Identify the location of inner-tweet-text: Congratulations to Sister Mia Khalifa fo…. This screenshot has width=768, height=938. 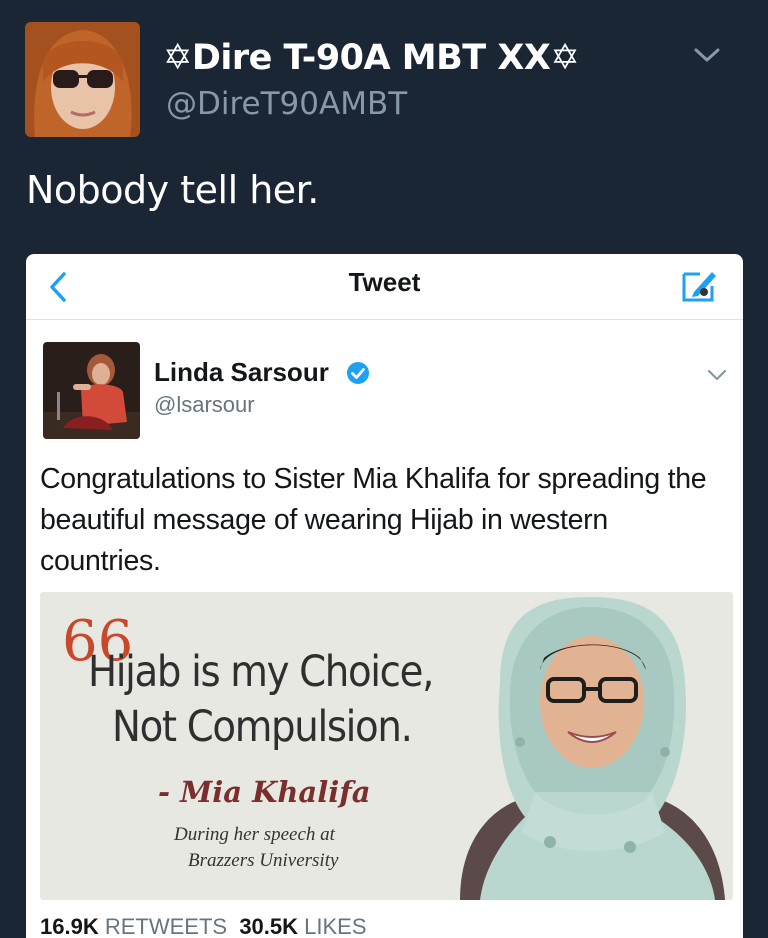
(373, 520).